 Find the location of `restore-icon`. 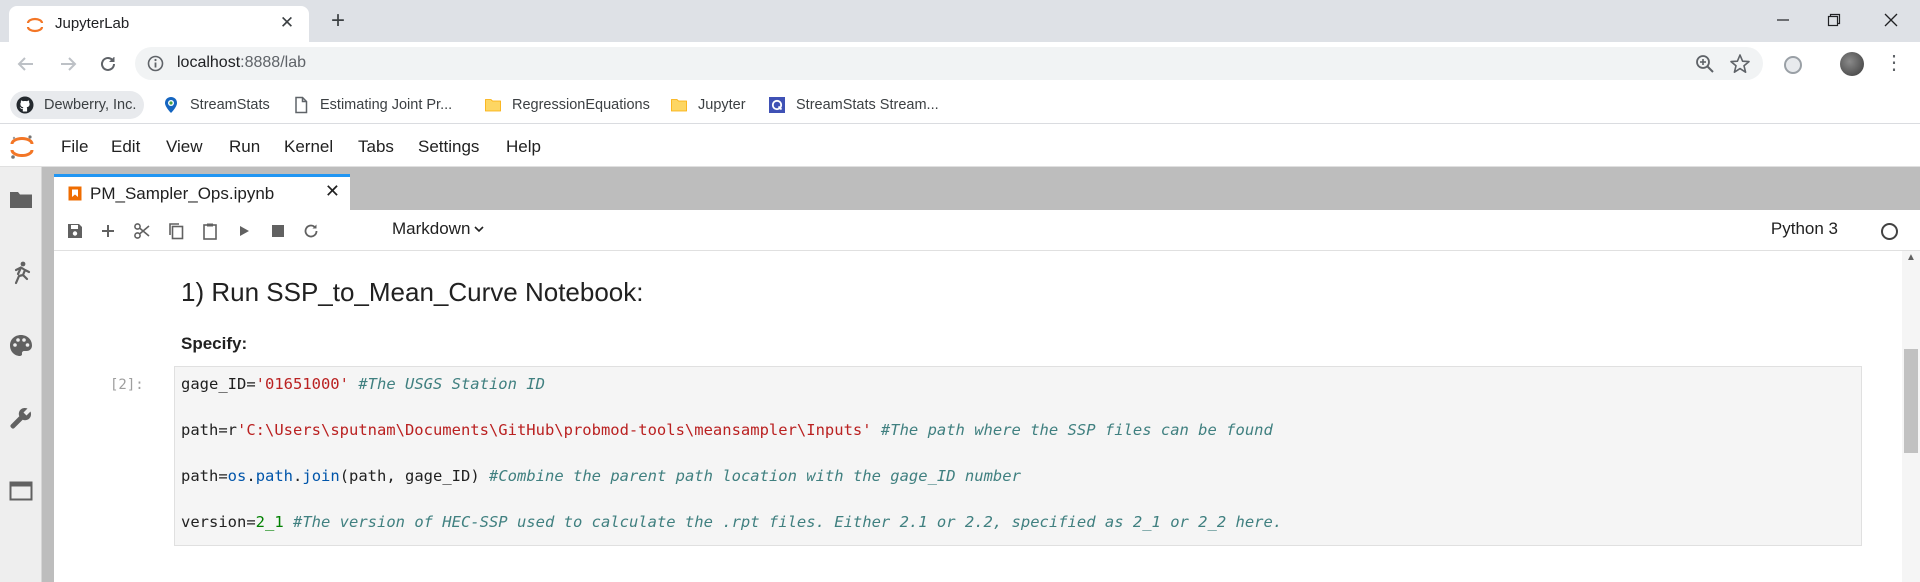

restore-icon is located at coordinates (1834, 20).